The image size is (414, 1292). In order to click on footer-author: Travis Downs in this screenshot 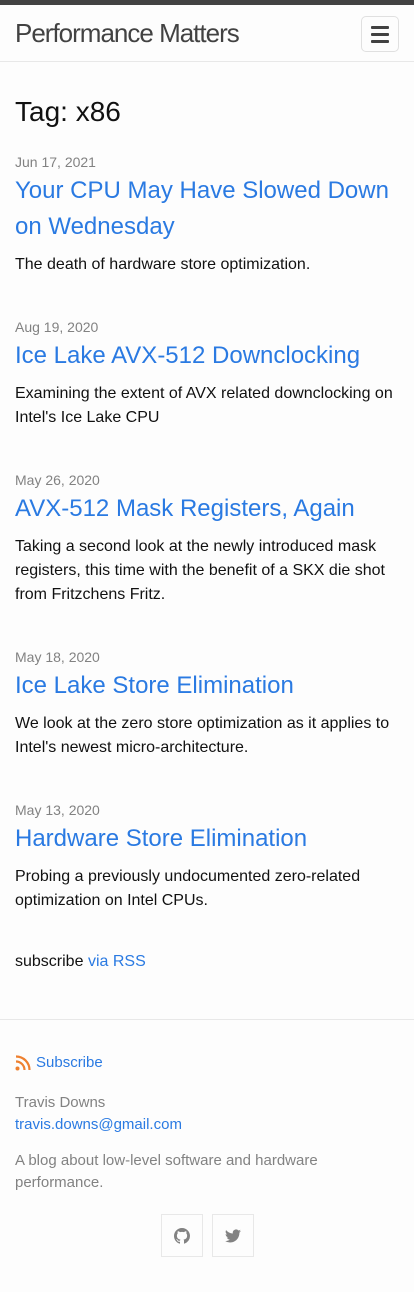, I will do `click(60, 1102)`.